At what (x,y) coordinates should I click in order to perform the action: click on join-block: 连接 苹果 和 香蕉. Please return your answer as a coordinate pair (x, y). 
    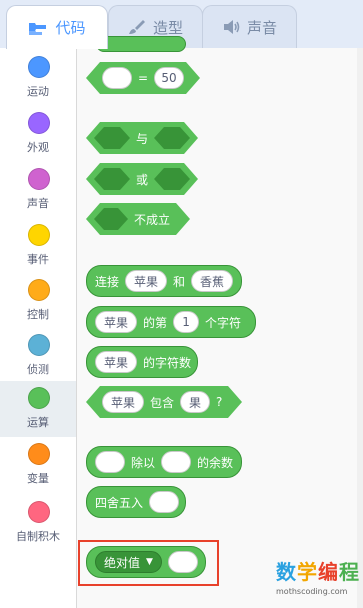
    Looking at the image, I should click on (164, 281).